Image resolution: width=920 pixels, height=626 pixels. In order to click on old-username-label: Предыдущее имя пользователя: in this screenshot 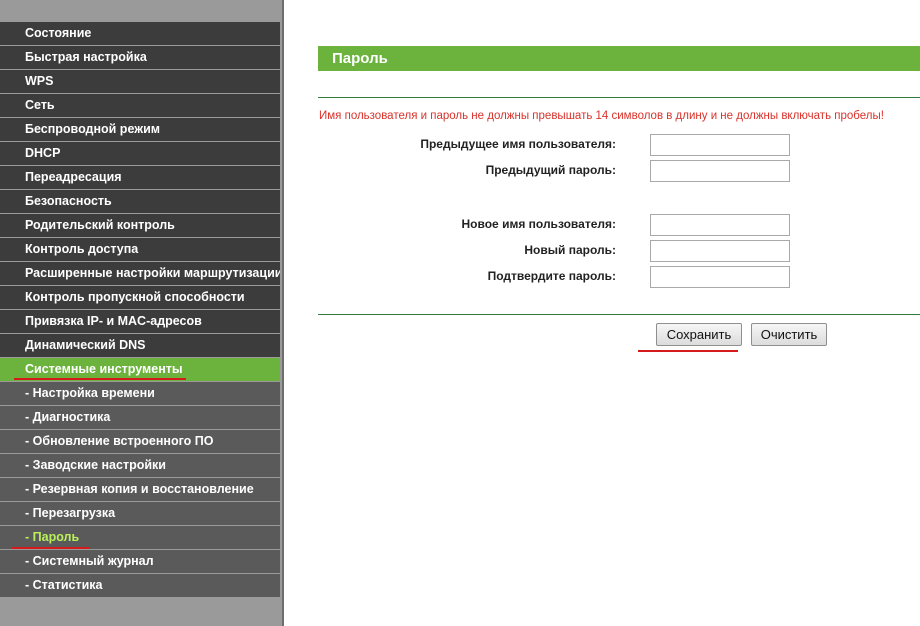, I will do `click(518, 144)`.